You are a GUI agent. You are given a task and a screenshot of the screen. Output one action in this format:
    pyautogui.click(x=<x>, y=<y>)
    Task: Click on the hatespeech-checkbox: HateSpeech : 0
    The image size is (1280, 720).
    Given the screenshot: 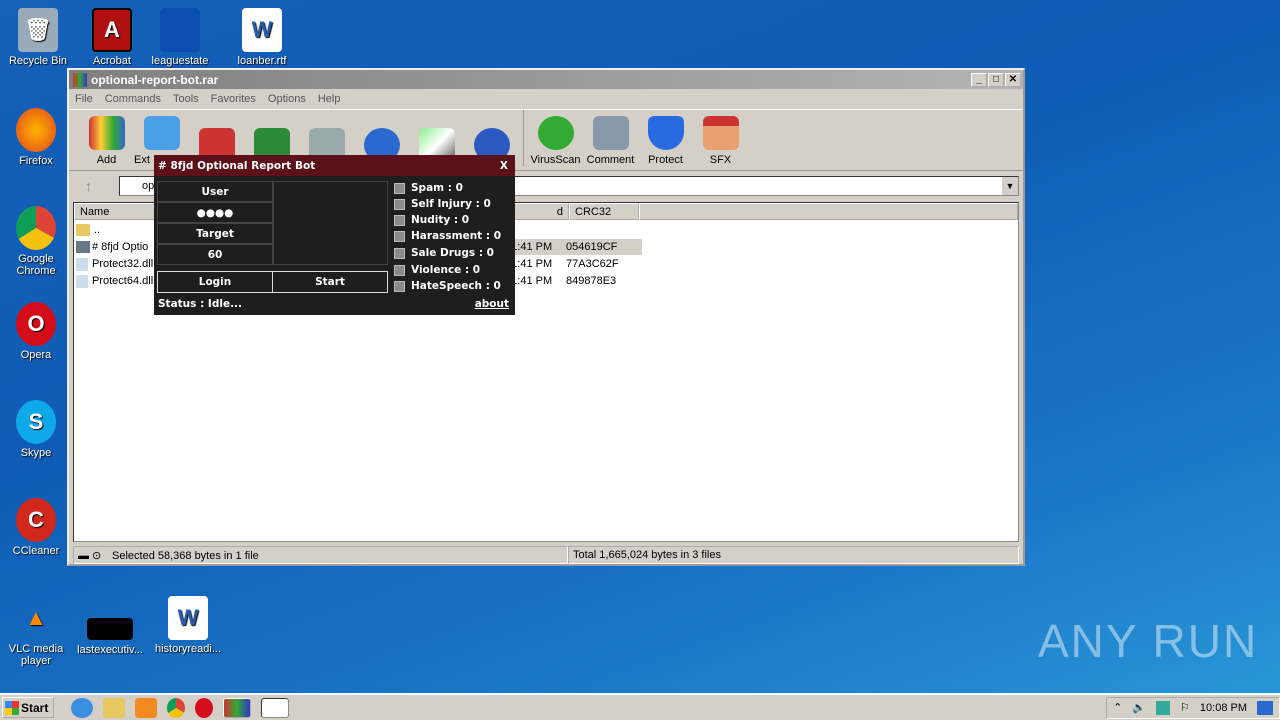 What is the action you would take?
    pyautogui.click(x=447, y=286)
    